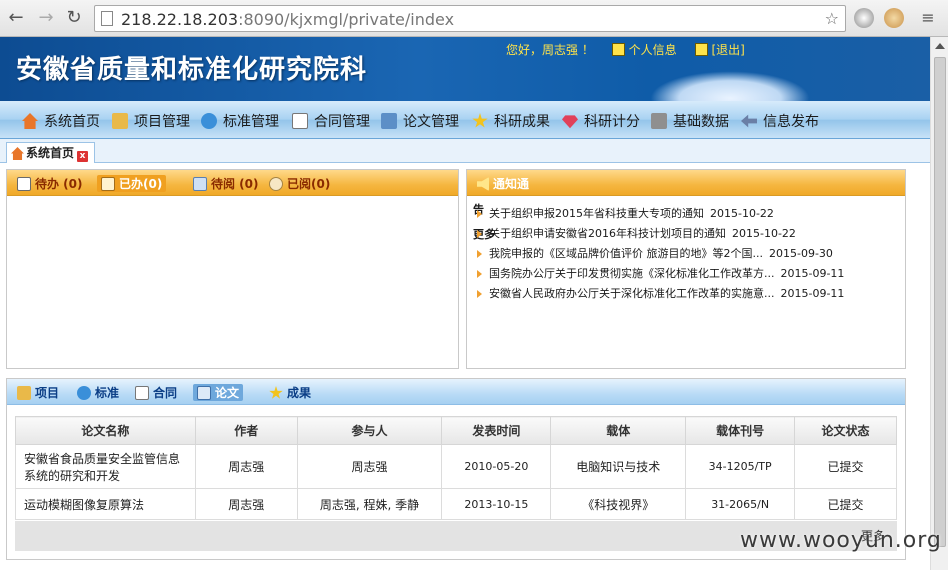  Describe the element at coordinates (791, 122) in the screenshot. I see `menu-label: 信息发布` at that location.